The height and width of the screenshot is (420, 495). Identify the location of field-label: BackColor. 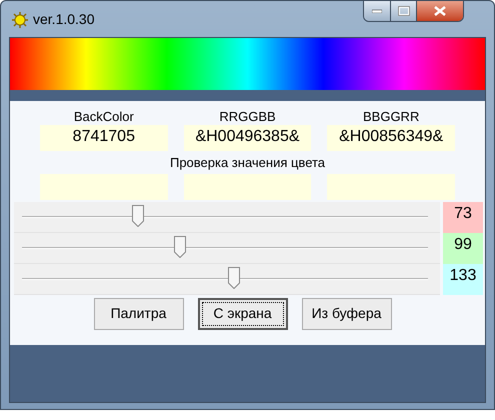
(104, 117).